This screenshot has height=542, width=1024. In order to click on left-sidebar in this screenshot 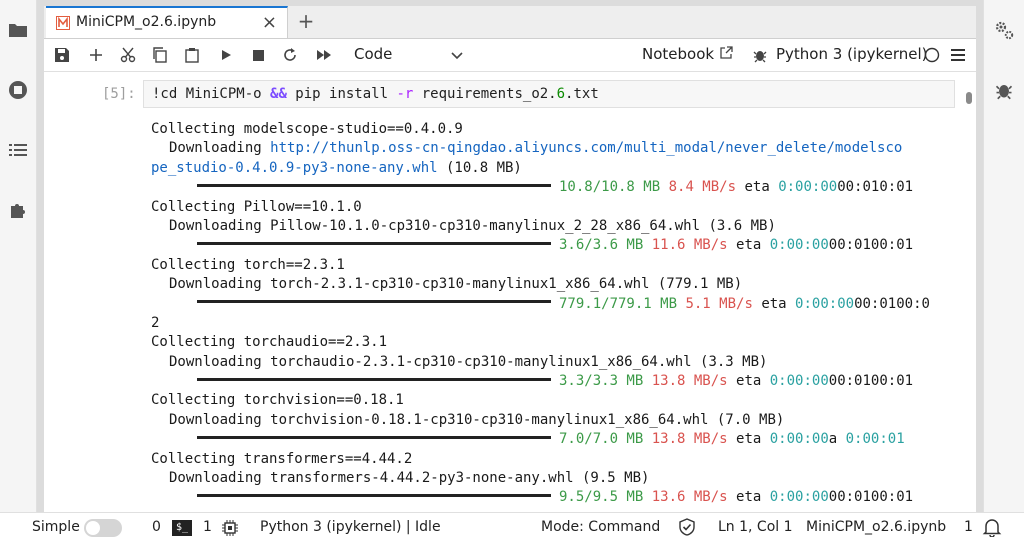, I will do `click(18, 256)`.